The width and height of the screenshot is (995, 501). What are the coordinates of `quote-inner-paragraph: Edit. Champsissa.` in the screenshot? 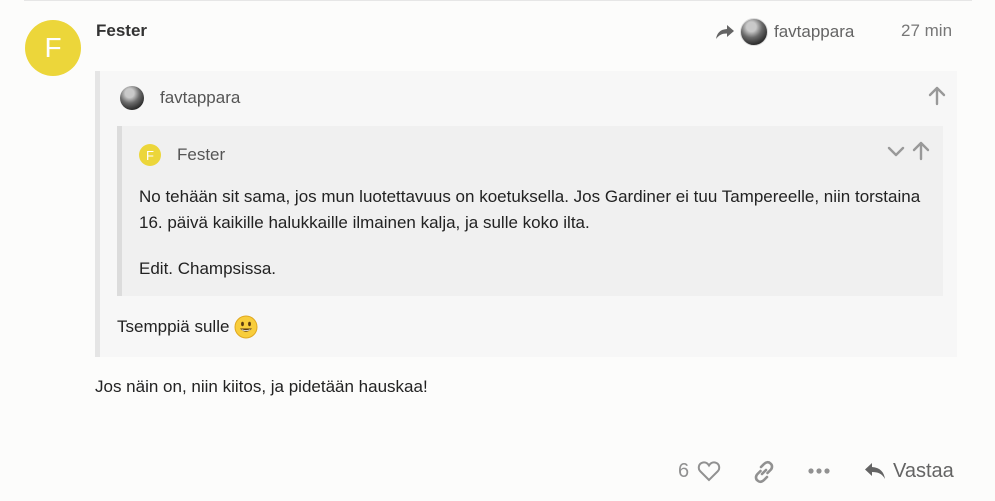 It's located at (207, 268).